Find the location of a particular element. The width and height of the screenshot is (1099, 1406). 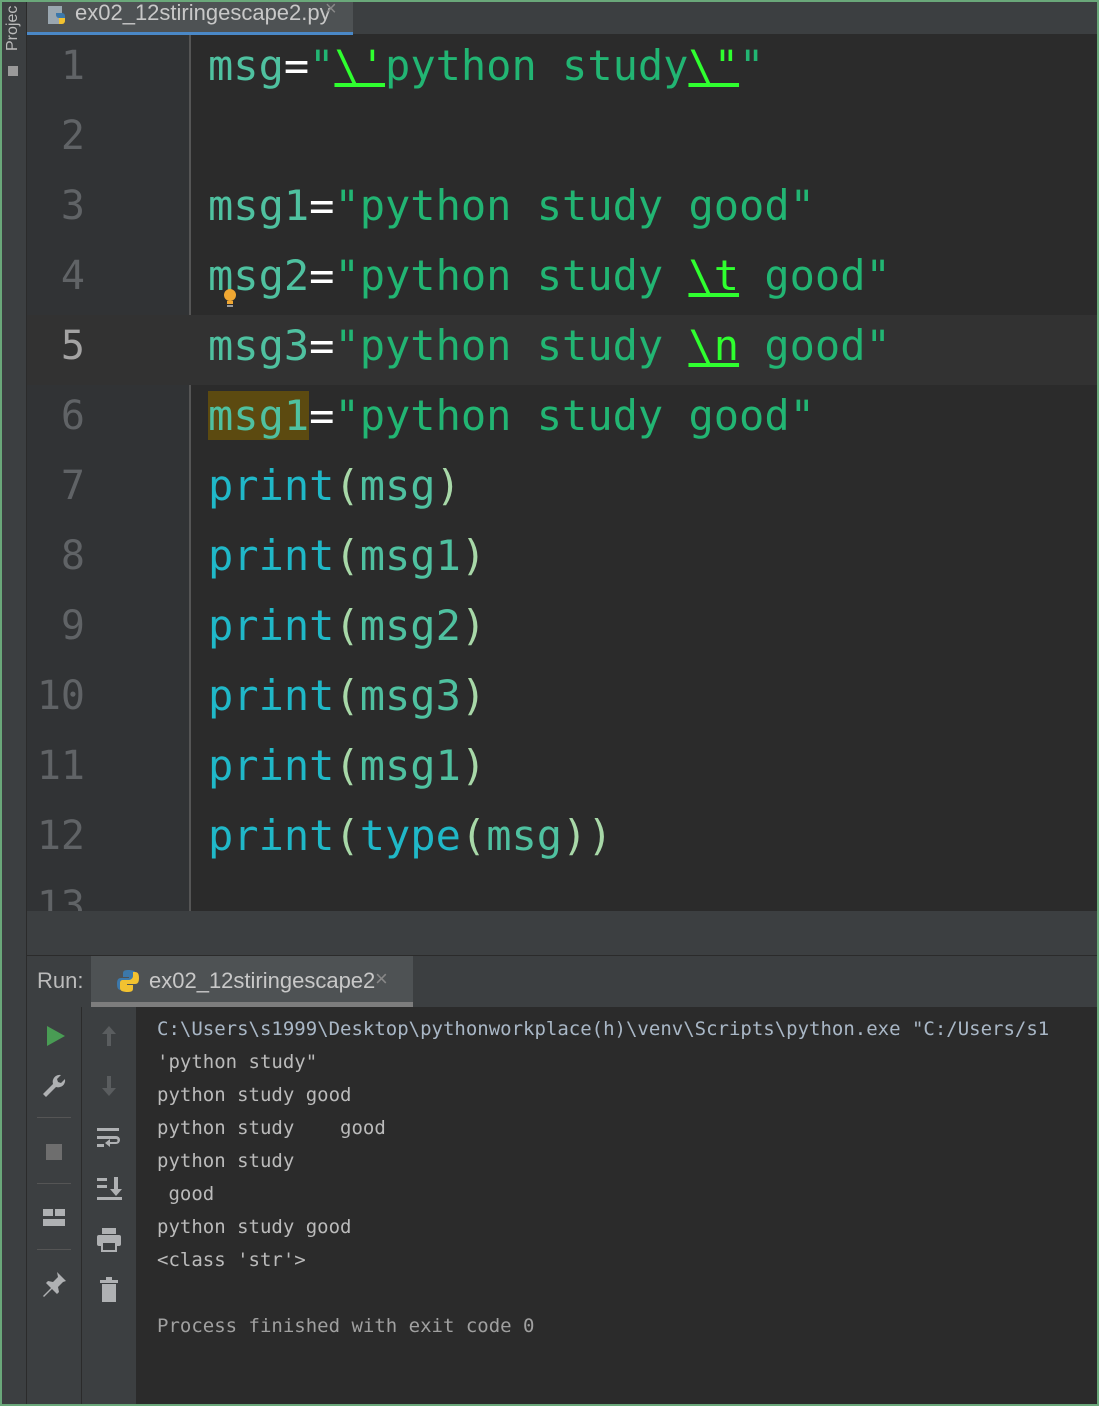

project-tool-button: Projec is located at coordinates (14, 32).